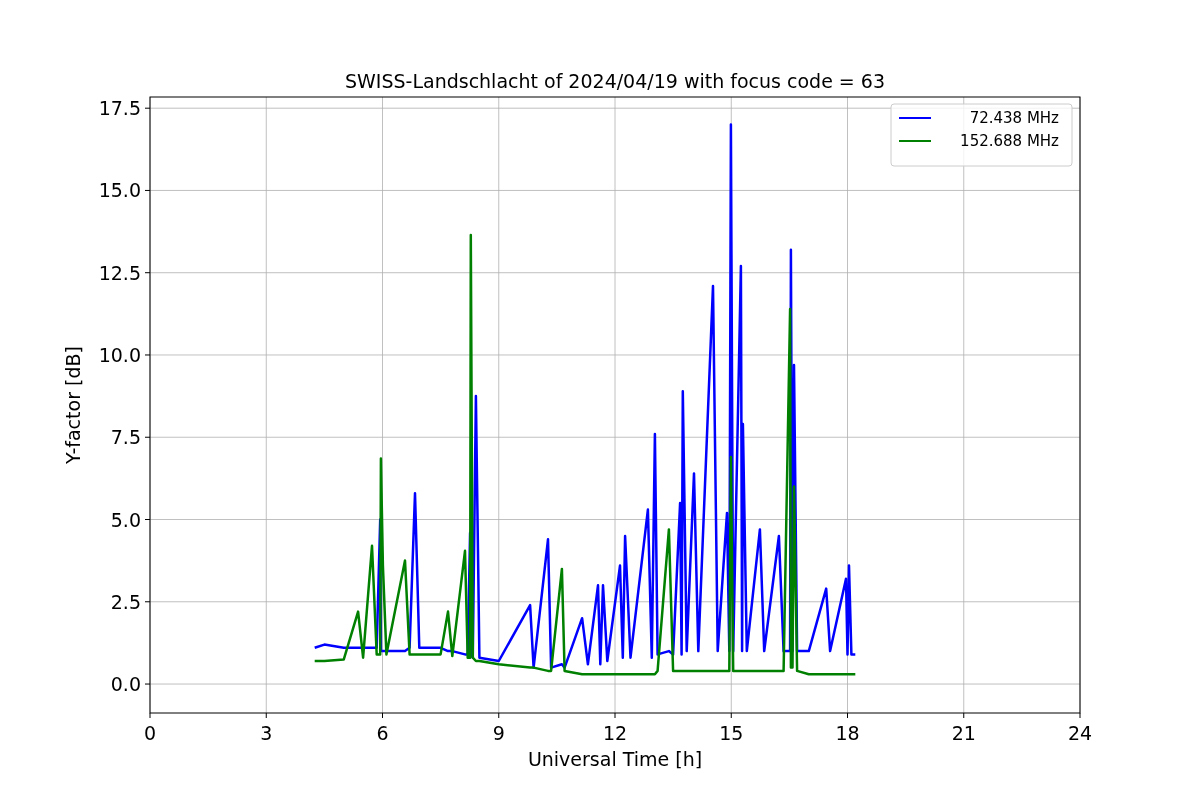 The image size is (1200, 800). Describe the element at coordinates (119, 355) in the screenshot. I see `y-tick-label: 10.0` at that location.